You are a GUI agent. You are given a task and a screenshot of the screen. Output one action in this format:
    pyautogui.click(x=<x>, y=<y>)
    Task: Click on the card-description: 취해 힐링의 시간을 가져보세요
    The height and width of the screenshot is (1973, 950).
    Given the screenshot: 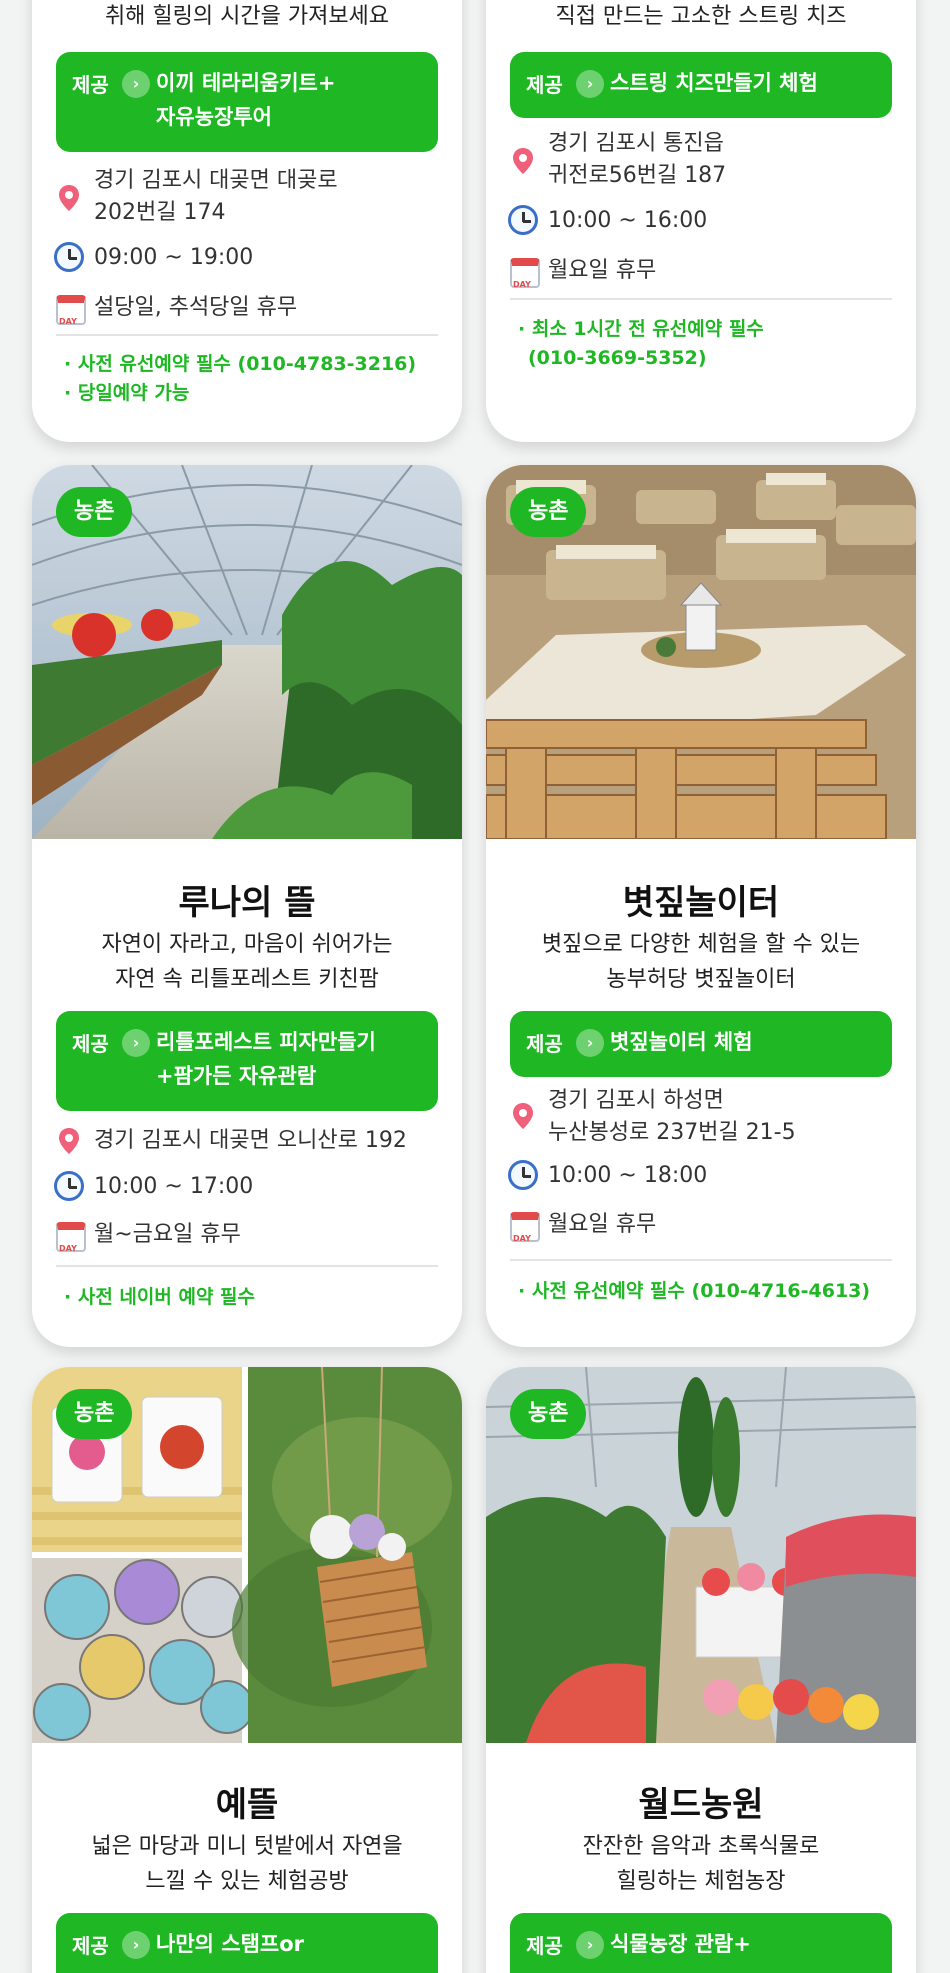 What is the action you would take?
    pyautogui.click(x=247, y=16)
    